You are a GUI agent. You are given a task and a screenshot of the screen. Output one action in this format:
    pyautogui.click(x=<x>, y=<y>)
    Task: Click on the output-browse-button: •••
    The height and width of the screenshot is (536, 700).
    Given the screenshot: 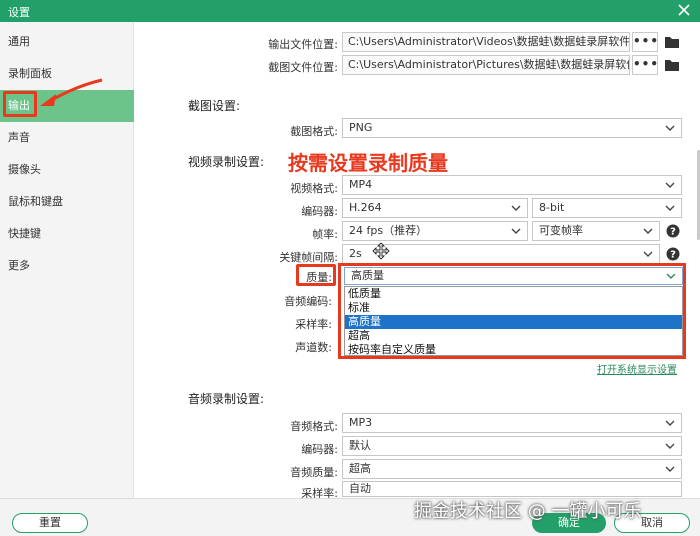 What is the action you would take?
    pyautogui.click(x=645, y=42)
    